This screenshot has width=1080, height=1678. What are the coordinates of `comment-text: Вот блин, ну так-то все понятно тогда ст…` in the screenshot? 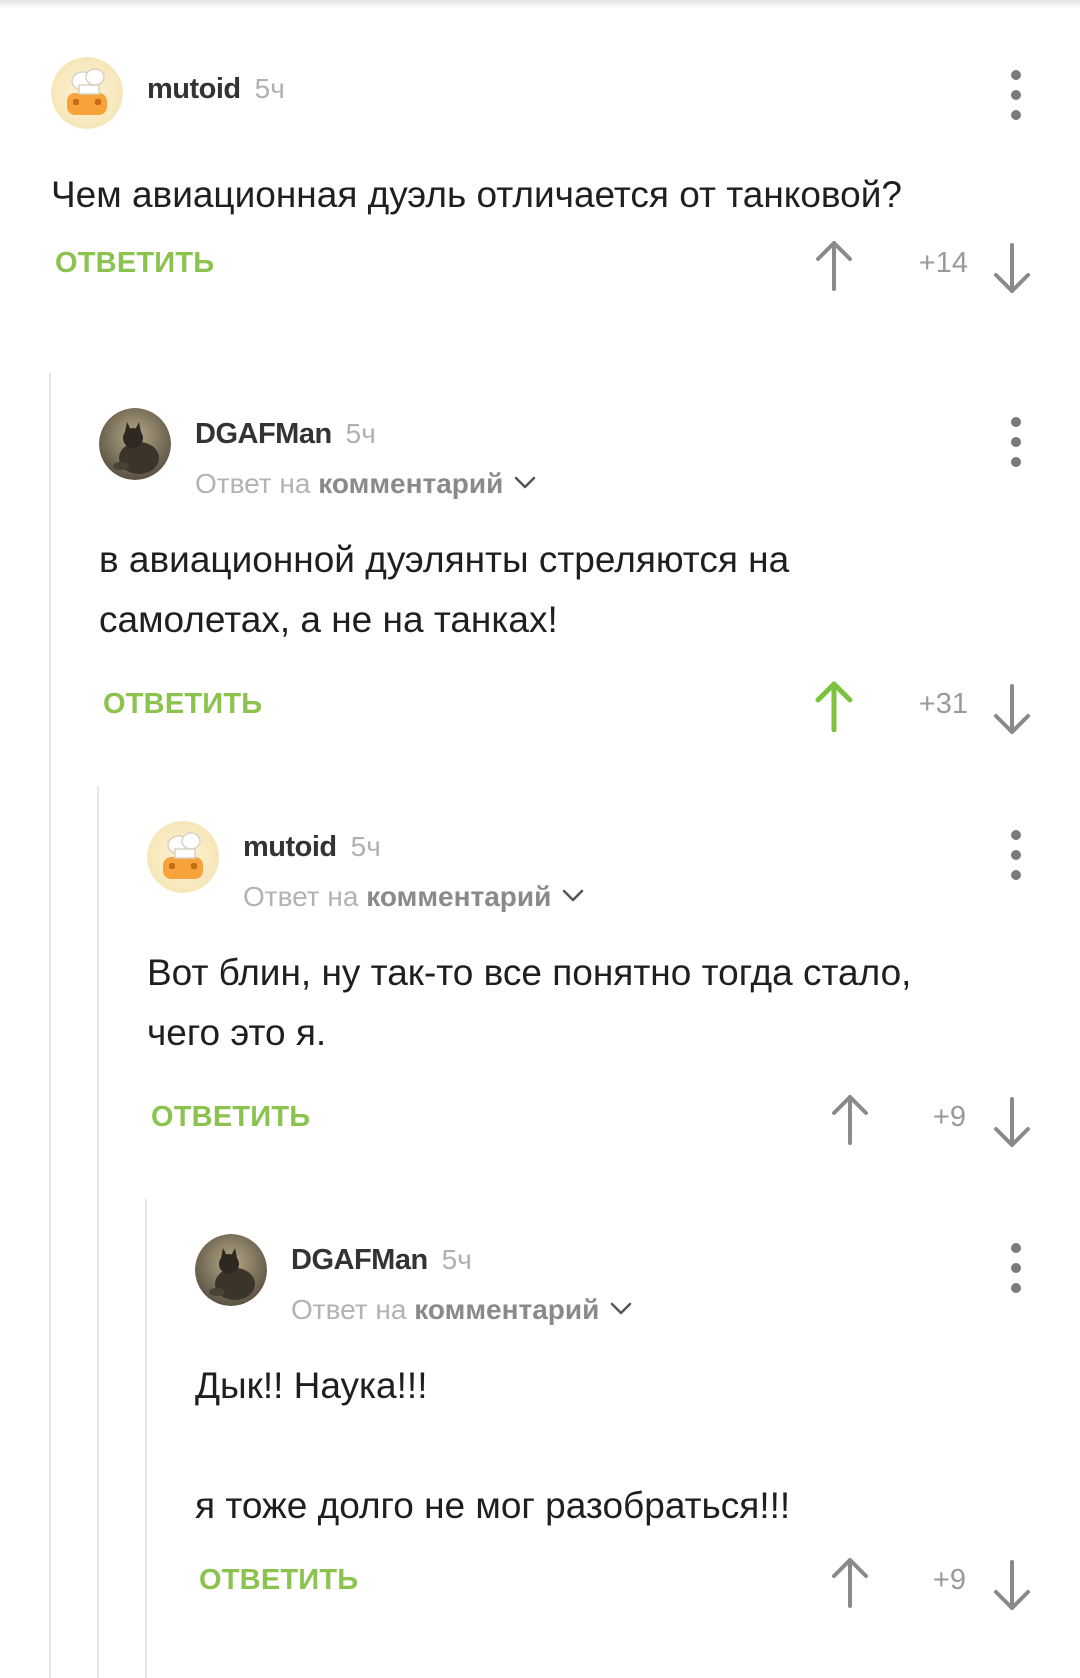 It's located at (529, 1002).